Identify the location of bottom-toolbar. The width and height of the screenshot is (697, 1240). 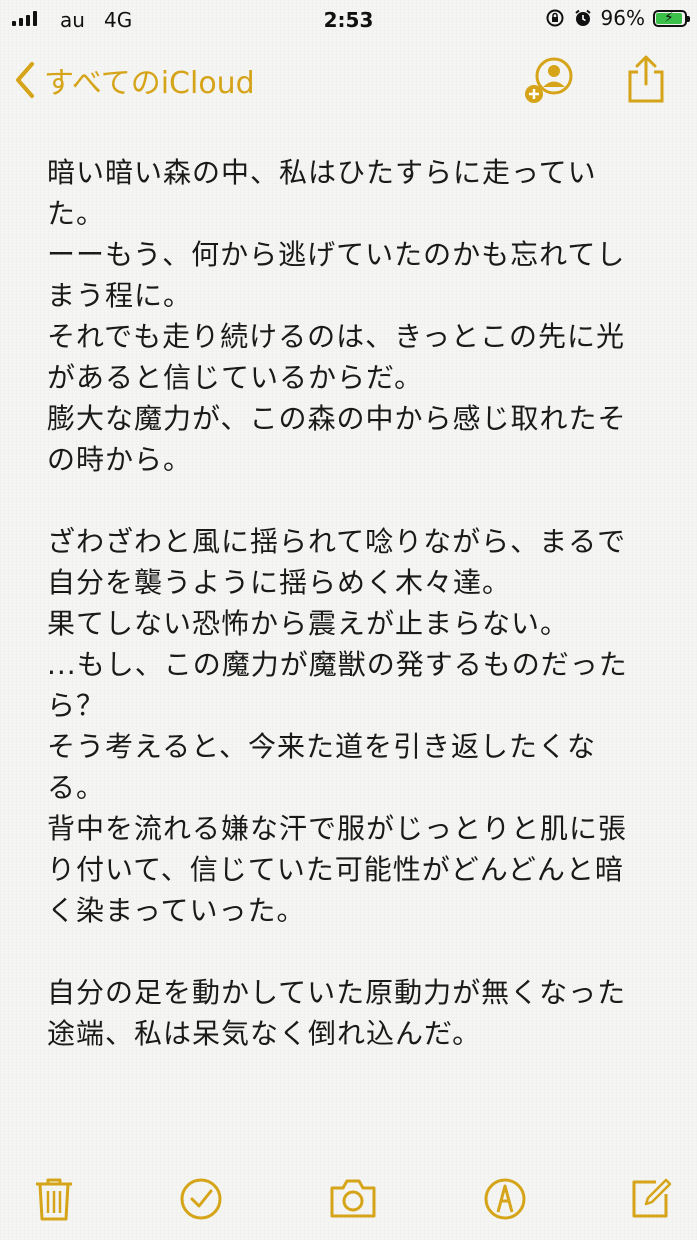
(348, 1198).